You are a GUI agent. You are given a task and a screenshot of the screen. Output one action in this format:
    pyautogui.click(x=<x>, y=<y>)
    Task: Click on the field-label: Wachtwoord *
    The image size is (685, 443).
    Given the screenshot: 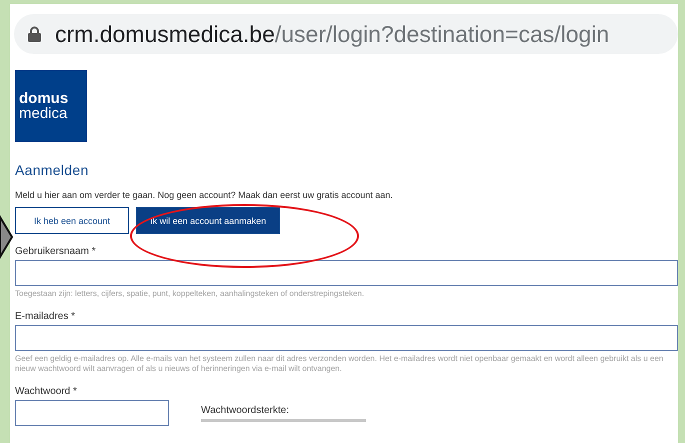 What is the action you would take?
    pyautogui.click(x=46, y=391)
    